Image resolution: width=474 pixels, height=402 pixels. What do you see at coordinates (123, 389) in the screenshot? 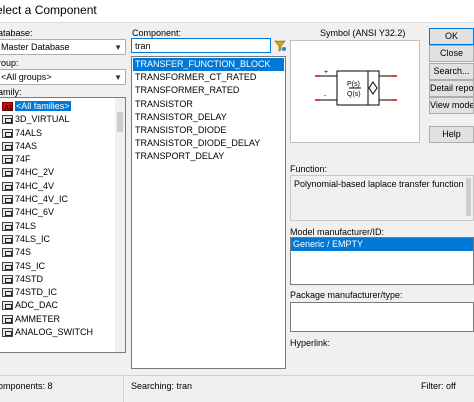
I see `status-divider` at bounding box center [123, 389].